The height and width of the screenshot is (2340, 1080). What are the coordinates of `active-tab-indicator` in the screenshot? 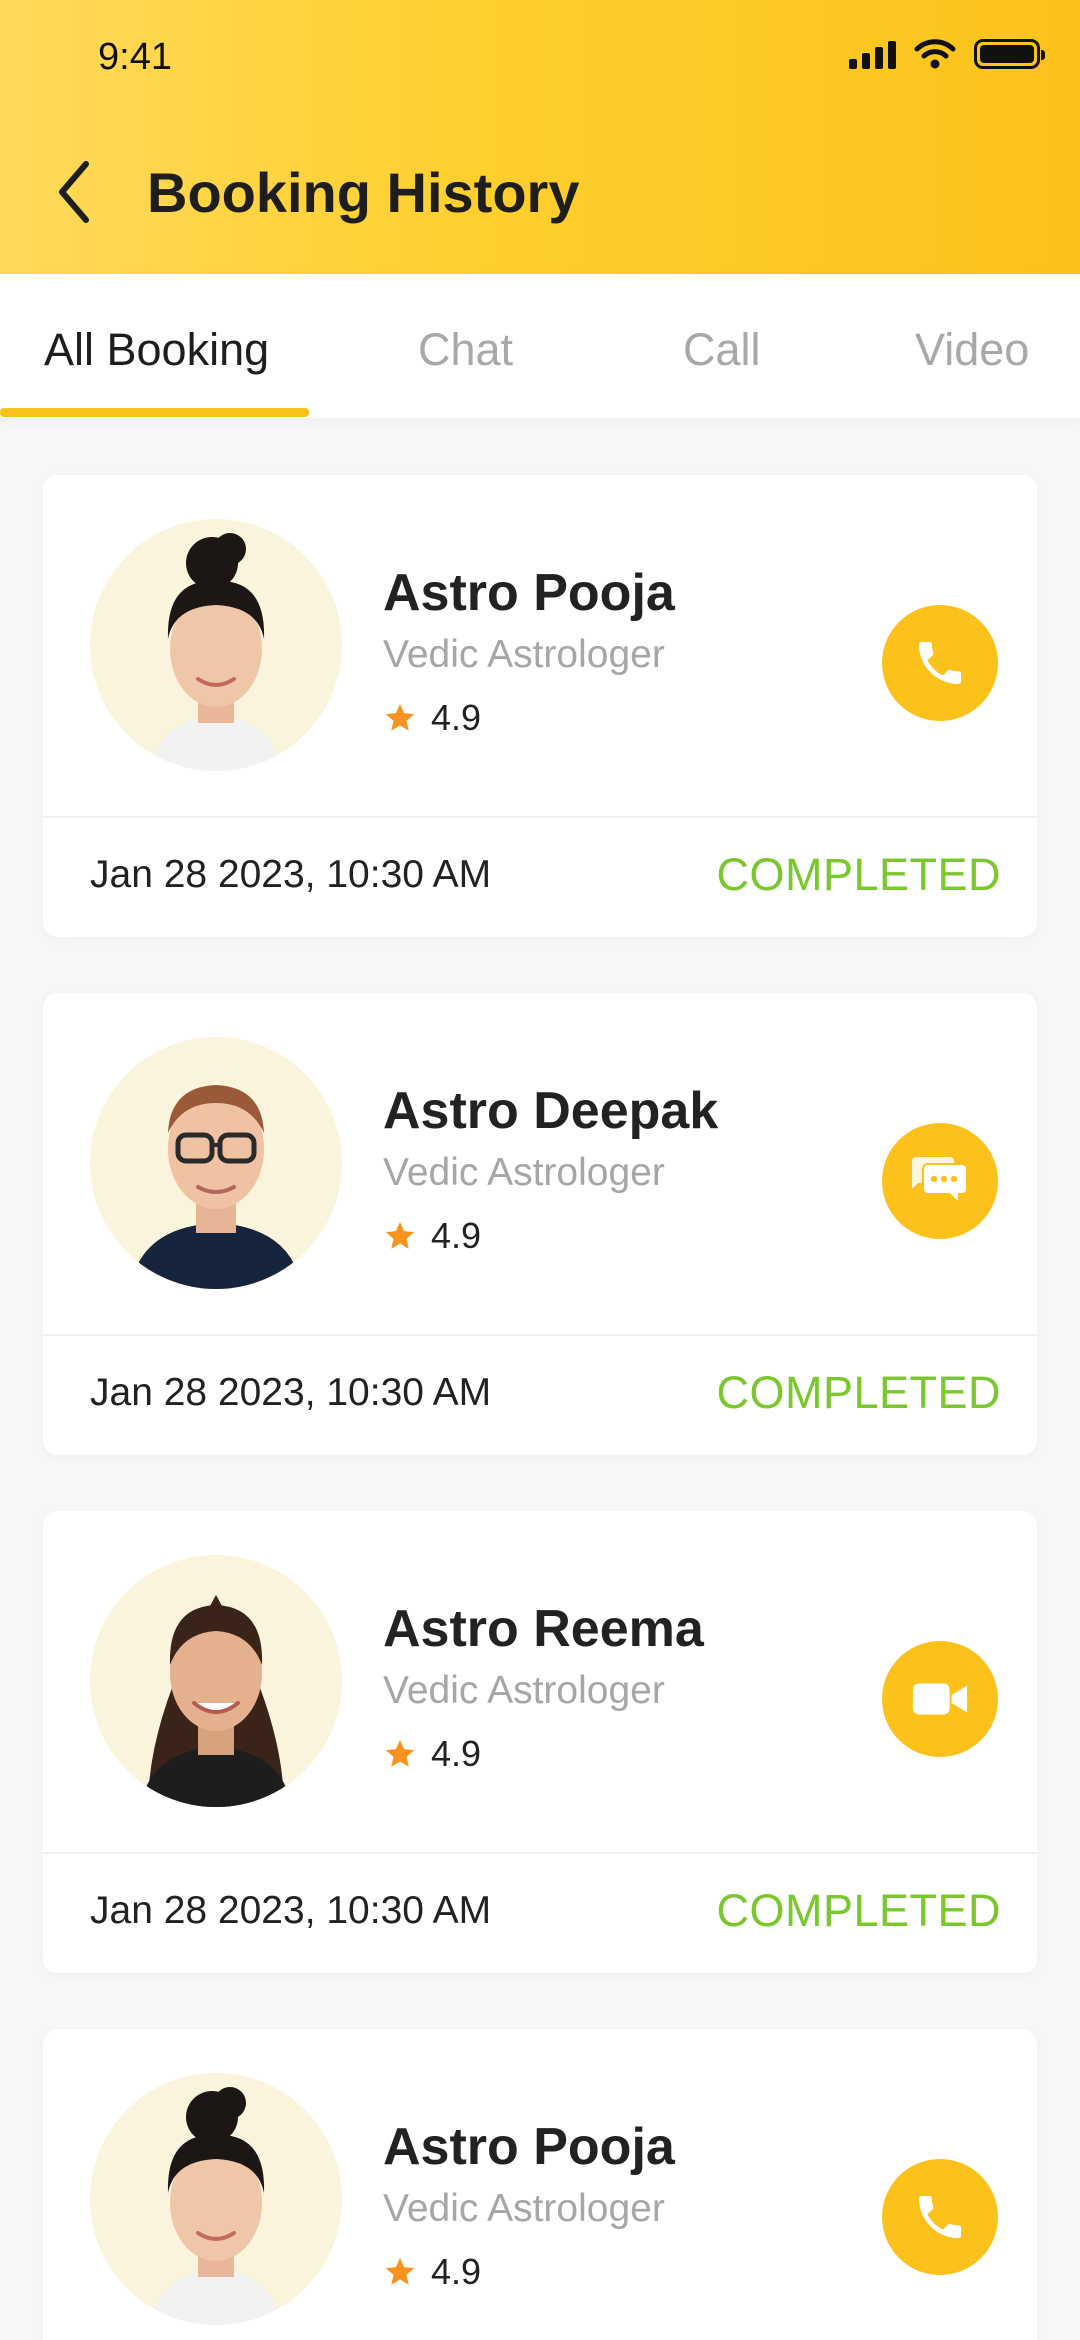 It's located at (154, 412).